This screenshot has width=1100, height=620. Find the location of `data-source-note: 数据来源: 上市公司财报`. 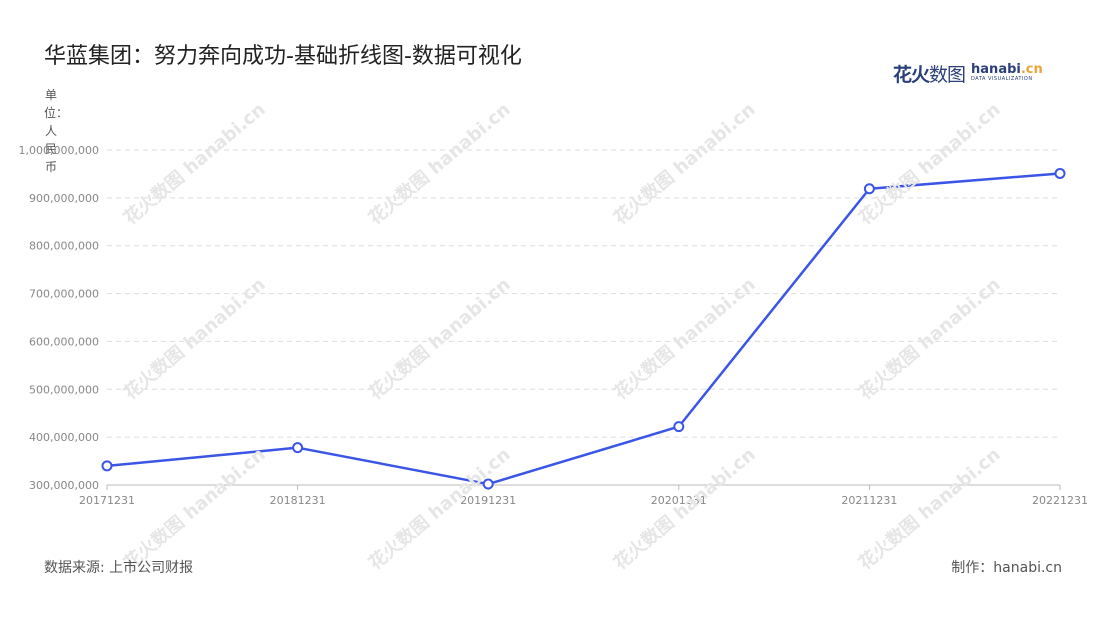

data-source-note: 数据来源: 上市公司财报 is located at coordinates (119, 568).